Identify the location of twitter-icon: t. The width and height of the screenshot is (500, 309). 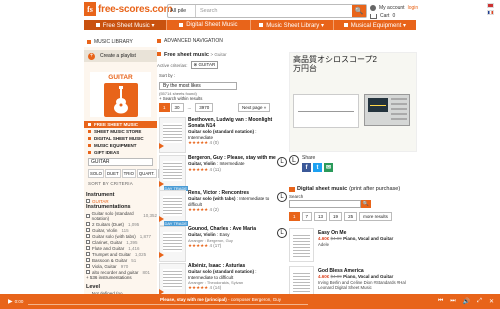
(317, 167).